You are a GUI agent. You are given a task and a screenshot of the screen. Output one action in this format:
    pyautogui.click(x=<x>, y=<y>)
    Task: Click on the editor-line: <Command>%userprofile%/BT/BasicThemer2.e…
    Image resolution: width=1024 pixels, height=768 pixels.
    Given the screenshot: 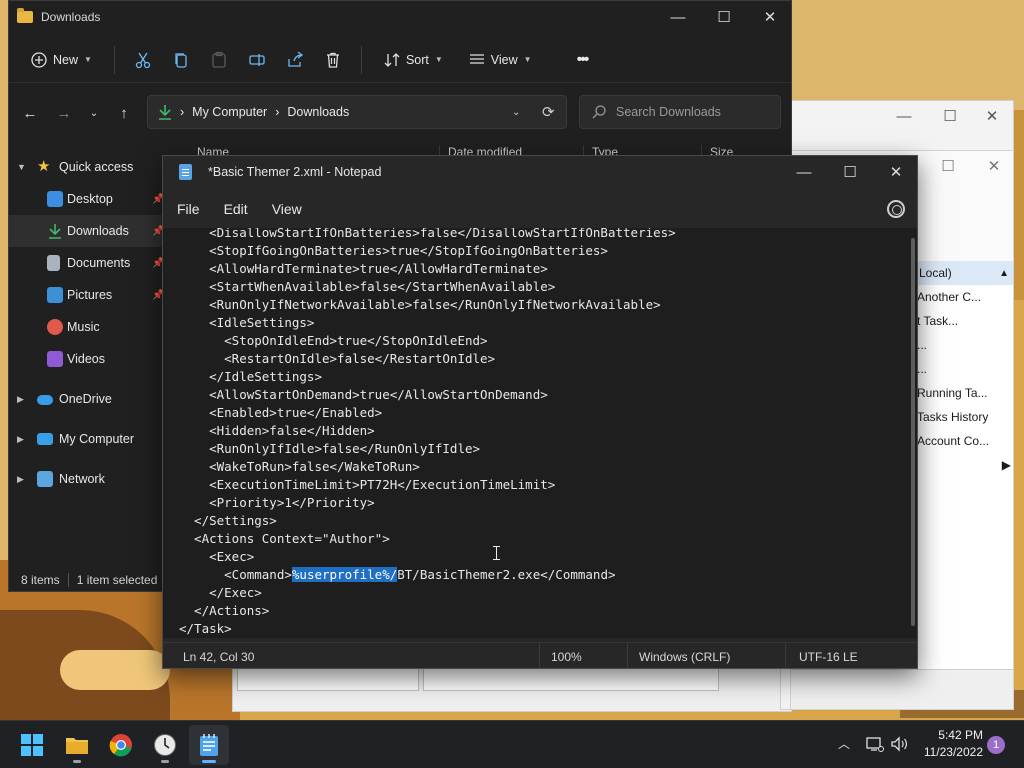 What is the action you would take?
    pyautogui.click(x=427, y=575)
    